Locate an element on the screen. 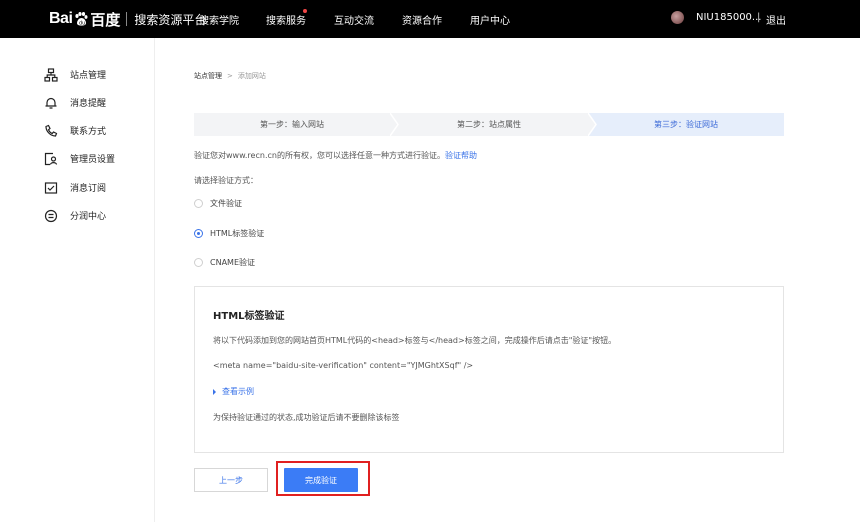 This screenshot has height=522, width=860. radio-button-selected is located at coordinates (198, 233).